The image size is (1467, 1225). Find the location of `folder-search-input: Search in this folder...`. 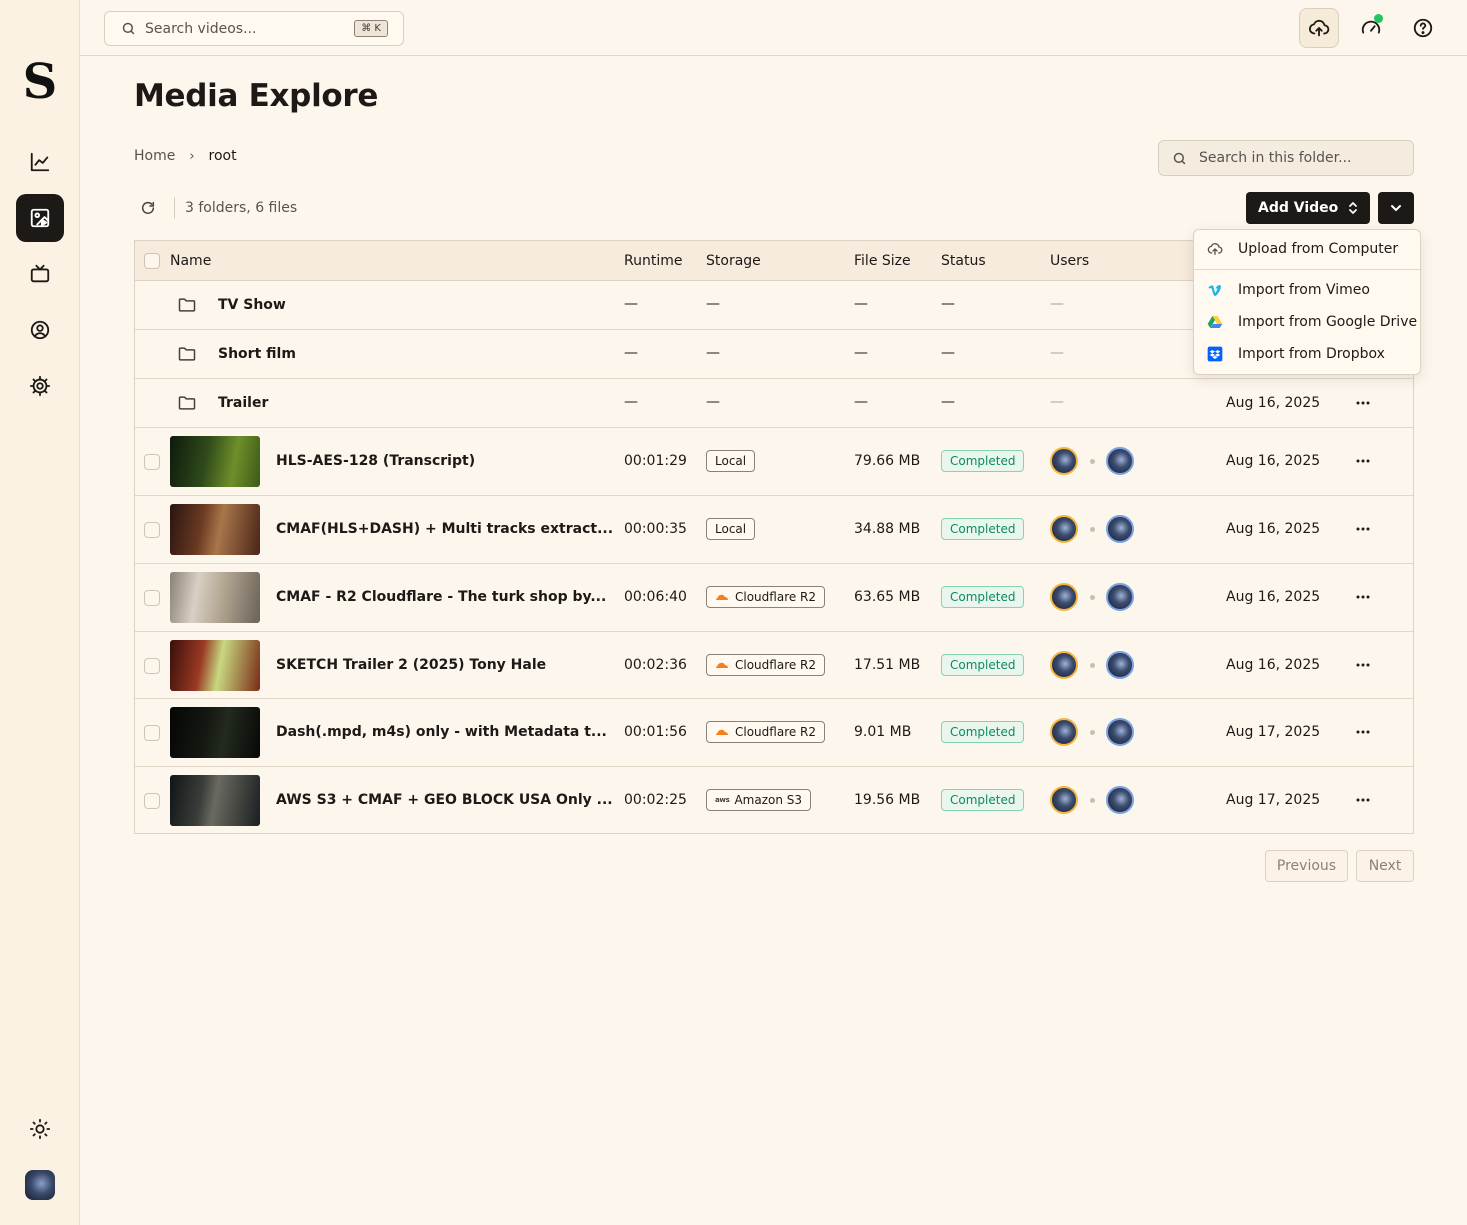

folder-search-input: Search in this folder... is located at coordinates (1286, 158).